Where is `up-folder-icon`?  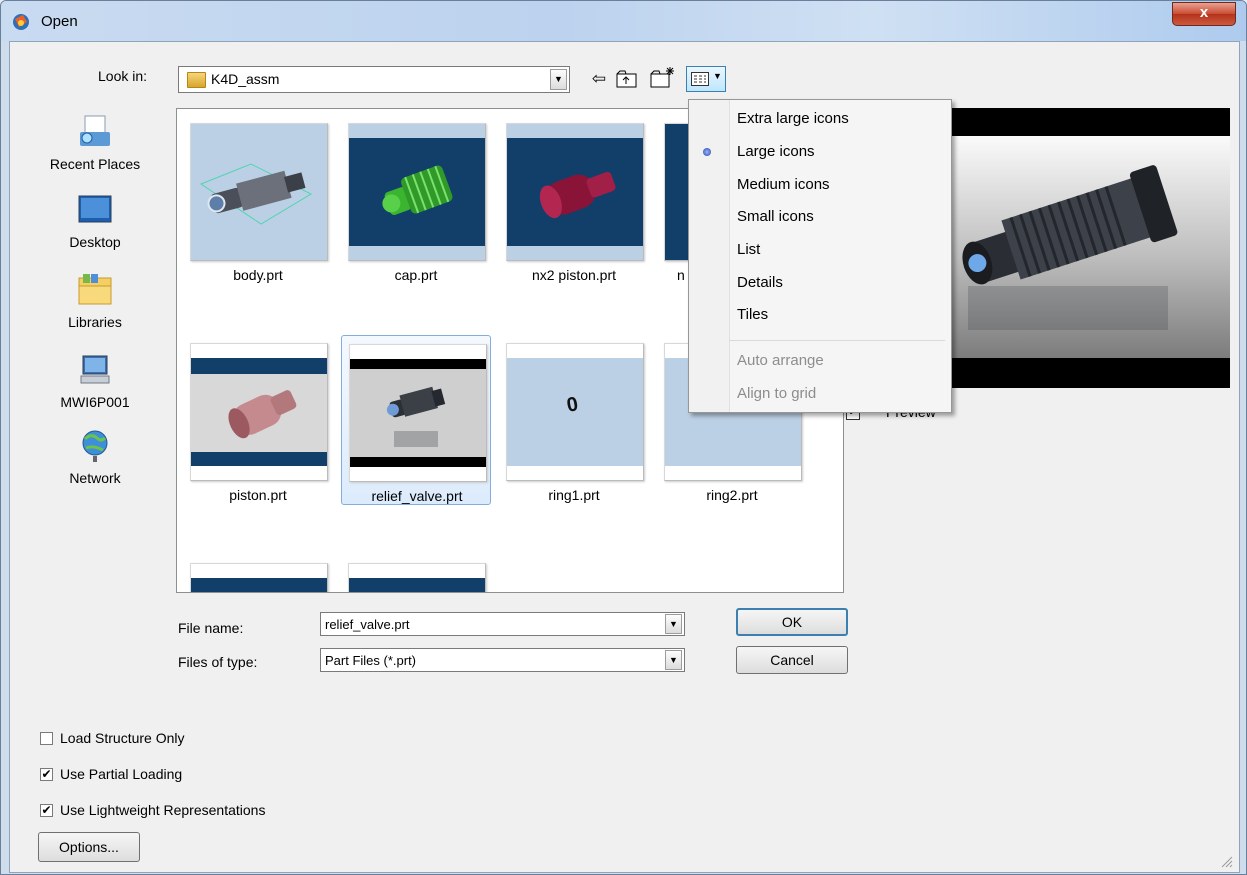
up-folder-icon is located at coordinates (627, 79).